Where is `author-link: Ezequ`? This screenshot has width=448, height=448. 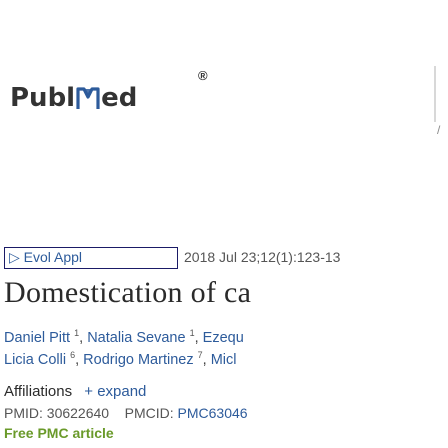
author-link: Ezequ is located at coordinates (223, 338).